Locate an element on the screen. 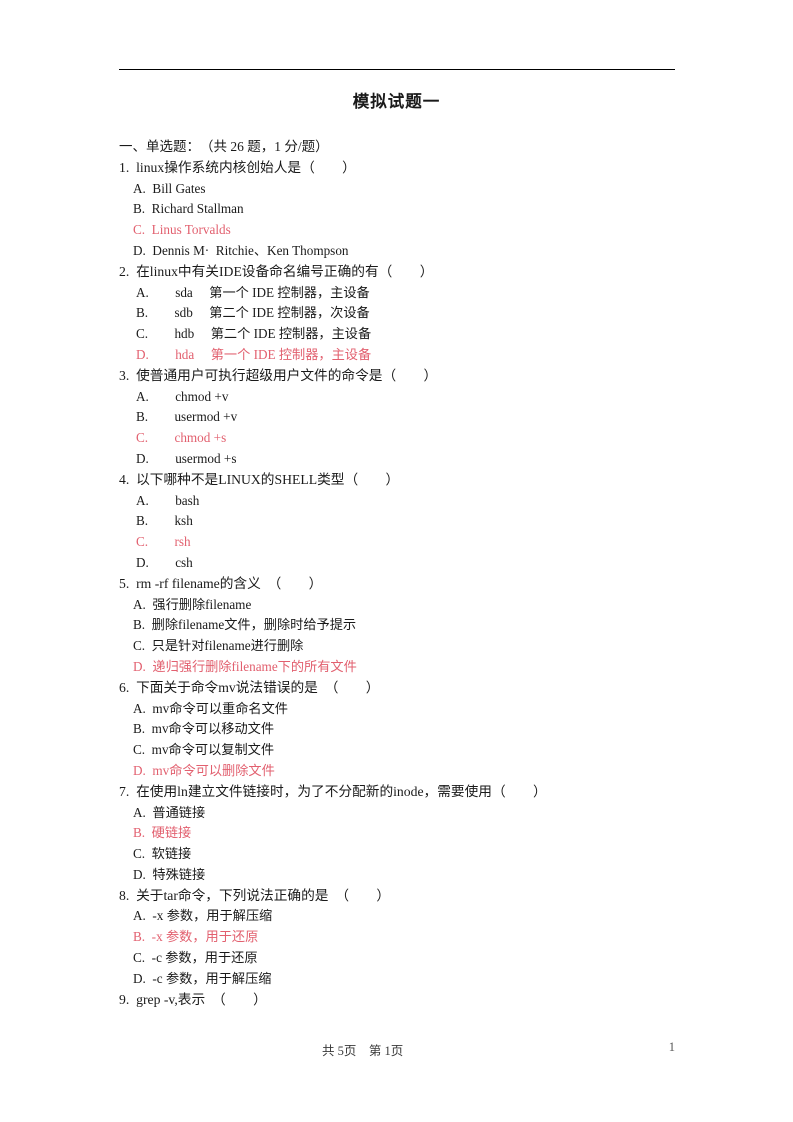 This screenshot has height=1122, width=793. question-option: B. usermod +v is located at coordinates (419, 417).